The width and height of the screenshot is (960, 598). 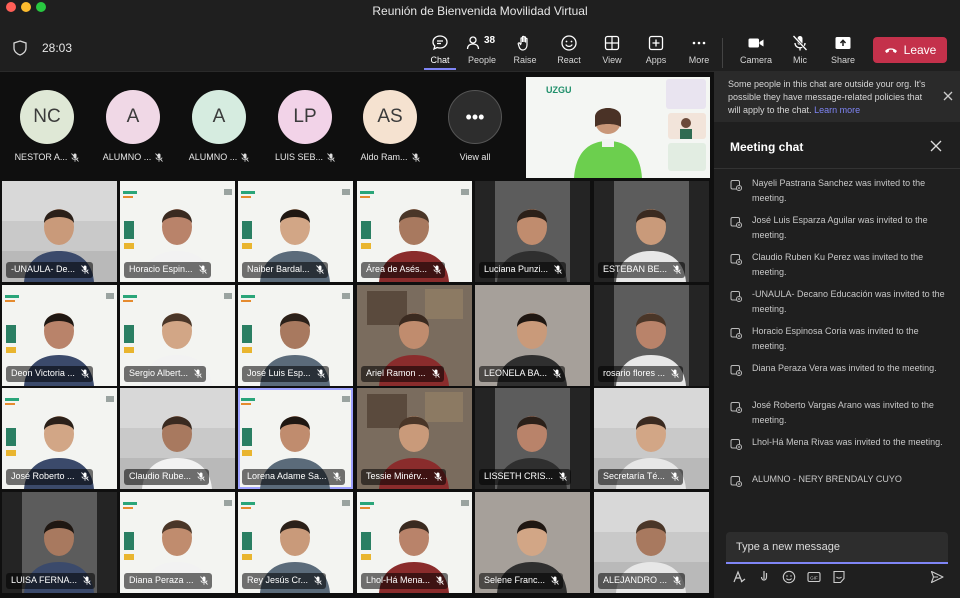 What do you see at coordinates (480, 11) in the screenshot?
I see `window-title: Reunión de Bienvenida Movilidad Virtual` at bounding box center [480, 11].